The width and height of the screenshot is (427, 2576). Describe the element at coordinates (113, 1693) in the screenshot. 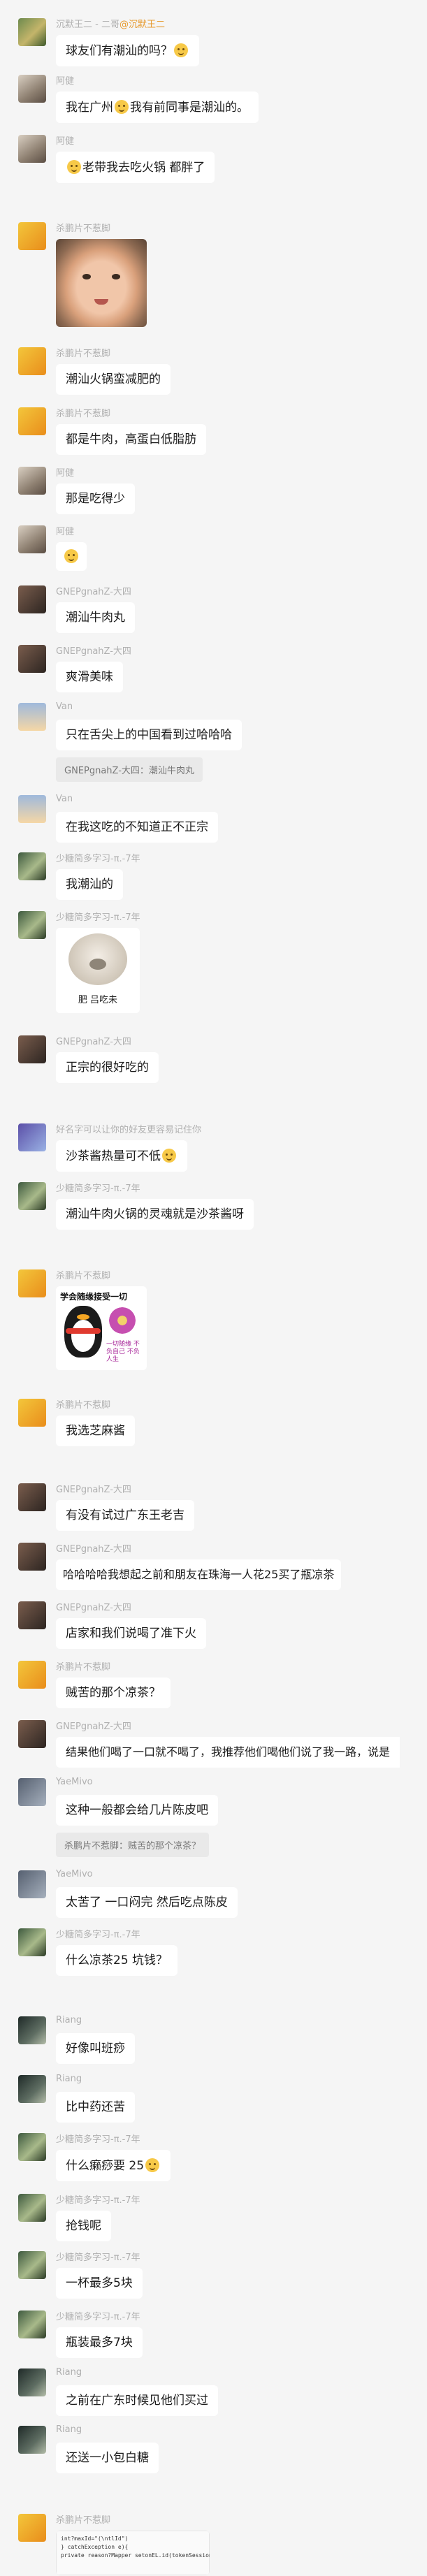

I see `message-bubble: 贼苦的那个凉茶？` at that location.